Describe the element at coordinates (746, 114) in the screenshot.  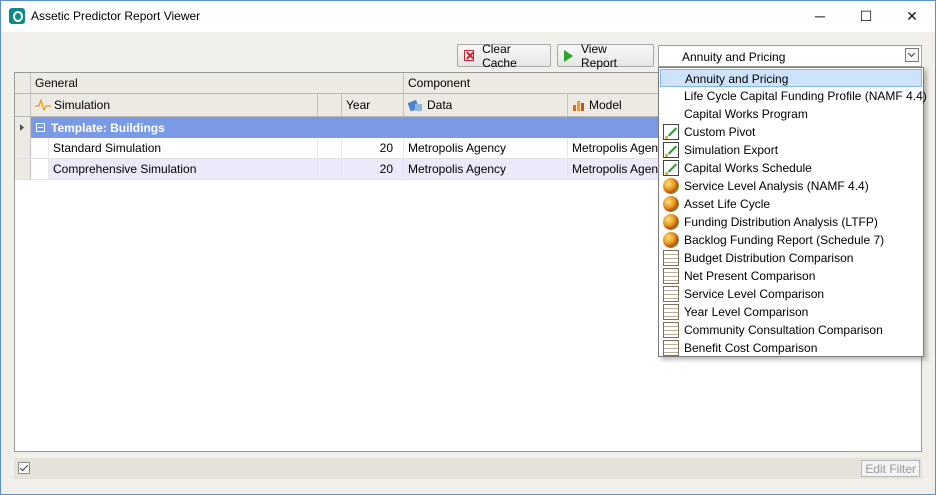
I see `report-option-label: Capital Works Program` at that location.